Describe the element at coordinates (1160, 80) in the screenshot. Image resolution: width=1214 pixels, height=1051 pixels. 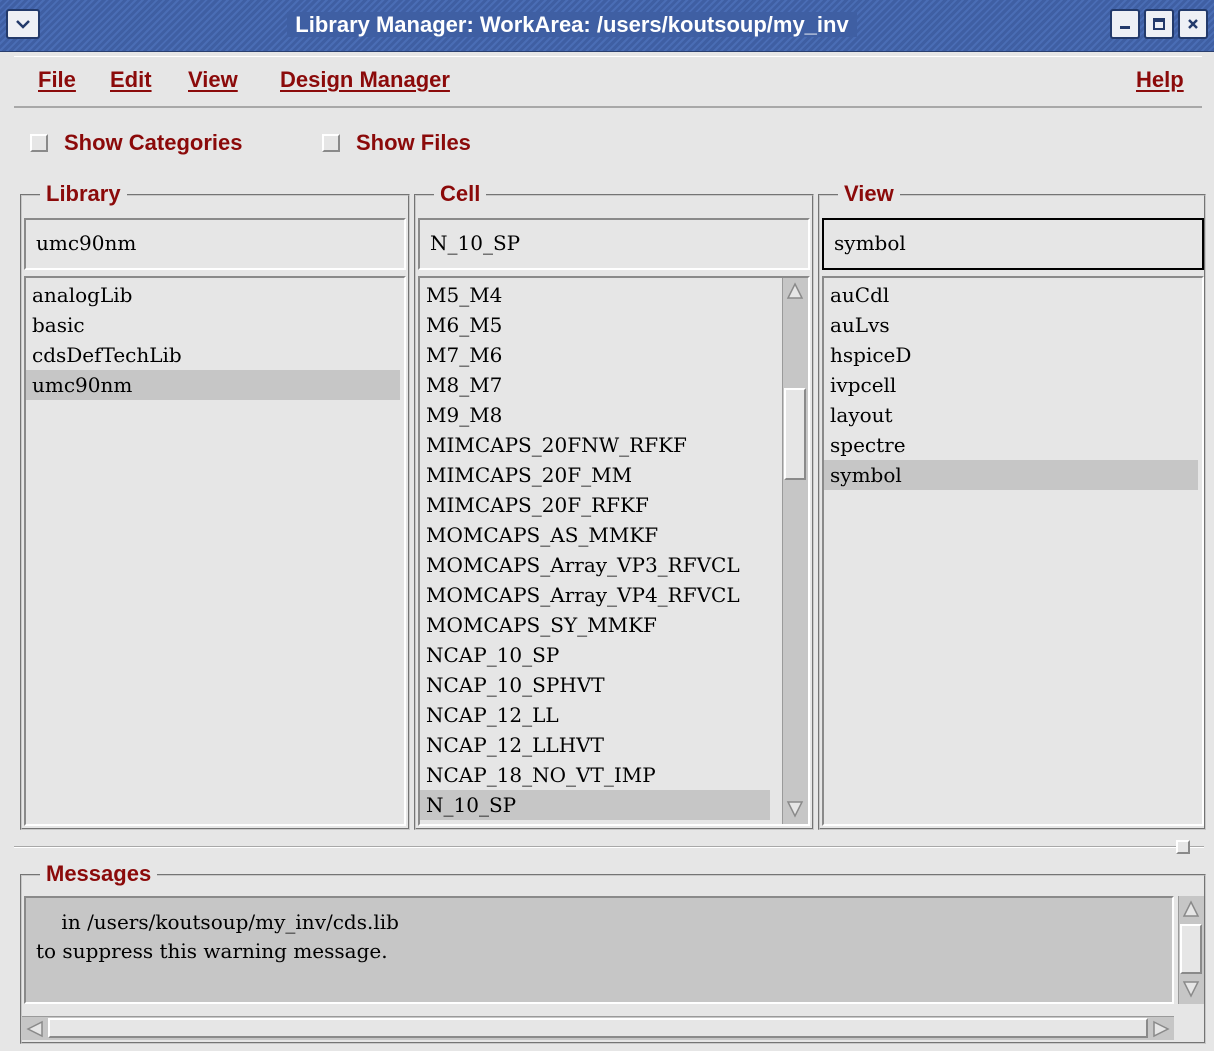
I see `menu-help: Help` at that location.